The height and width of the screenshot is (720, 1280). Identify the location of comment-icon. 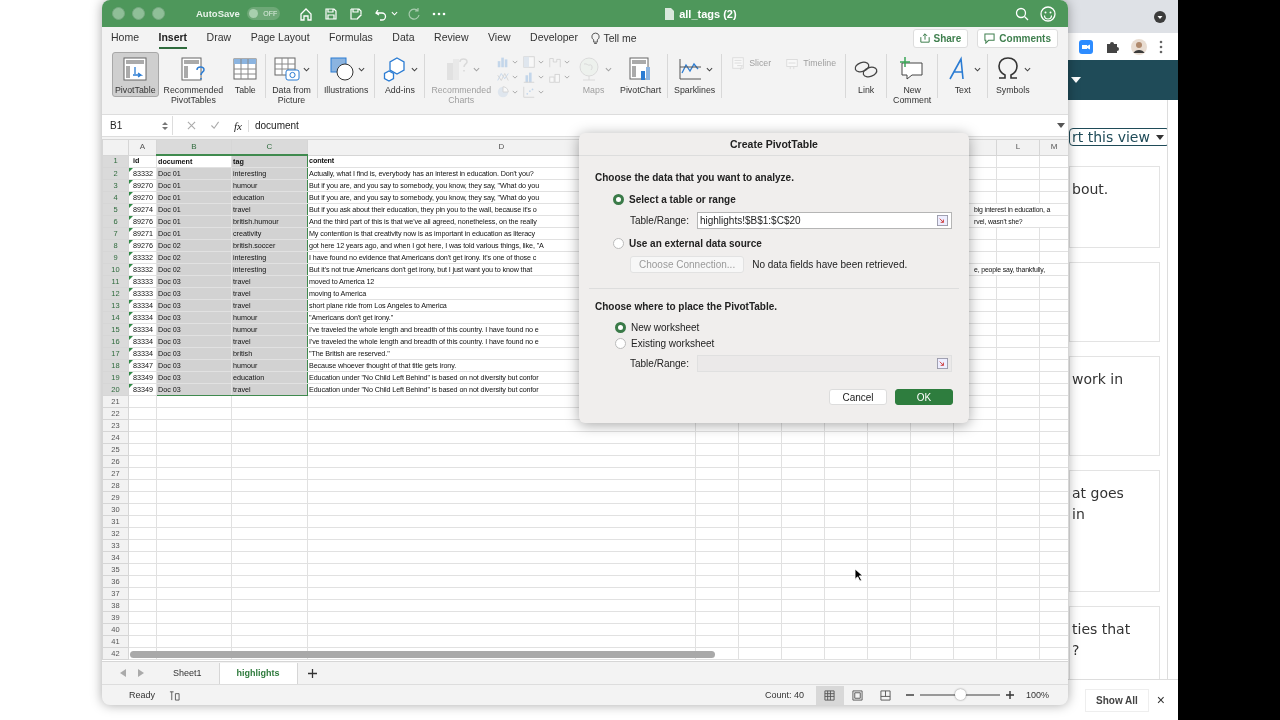
(990, 38).